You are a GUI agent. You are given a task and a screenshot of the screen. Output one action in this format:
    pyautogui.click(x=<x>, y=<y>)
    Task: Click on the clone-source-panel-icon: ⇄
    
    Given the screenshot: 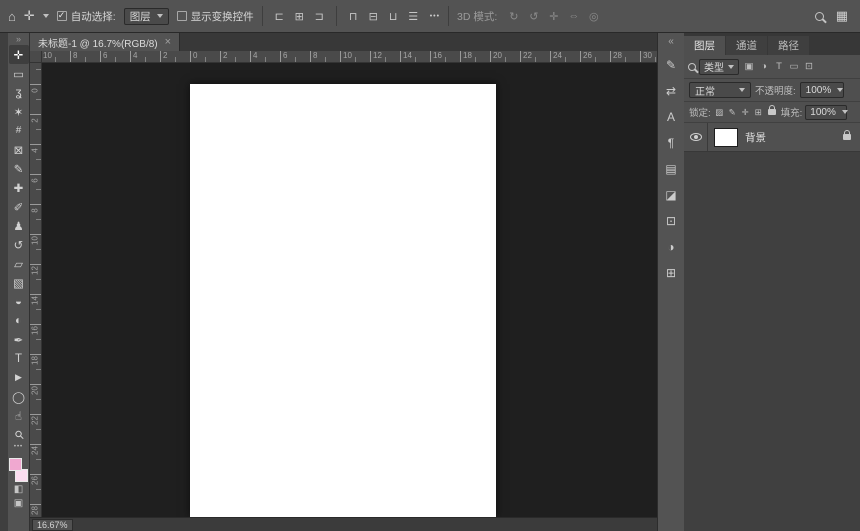 What is the action you would take?
    pyautogui.click(x=671, y=90)
    